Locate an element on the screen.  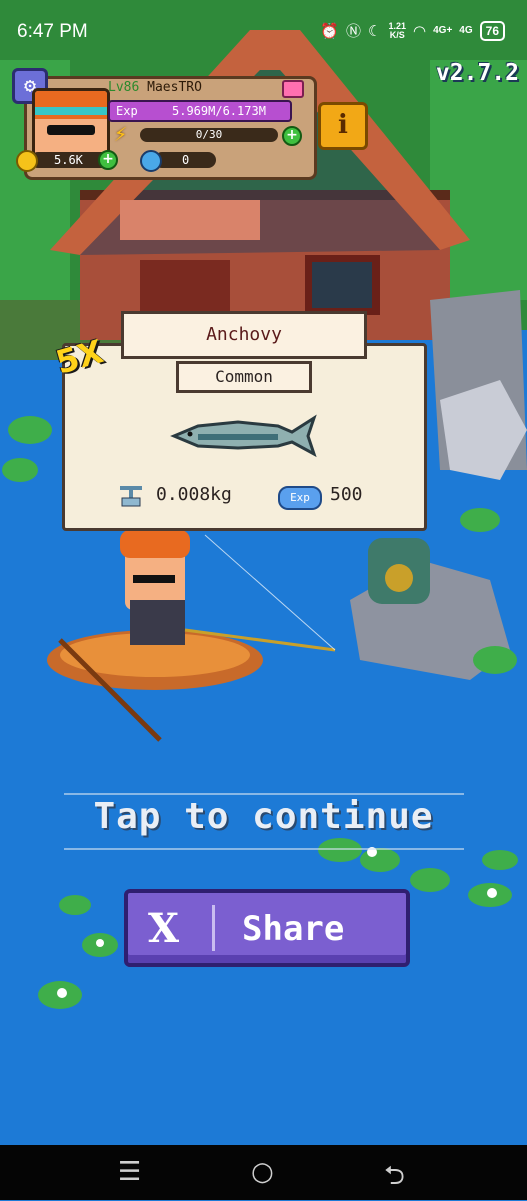
moon-icon: ☾ is located at coordinates (375, 31).